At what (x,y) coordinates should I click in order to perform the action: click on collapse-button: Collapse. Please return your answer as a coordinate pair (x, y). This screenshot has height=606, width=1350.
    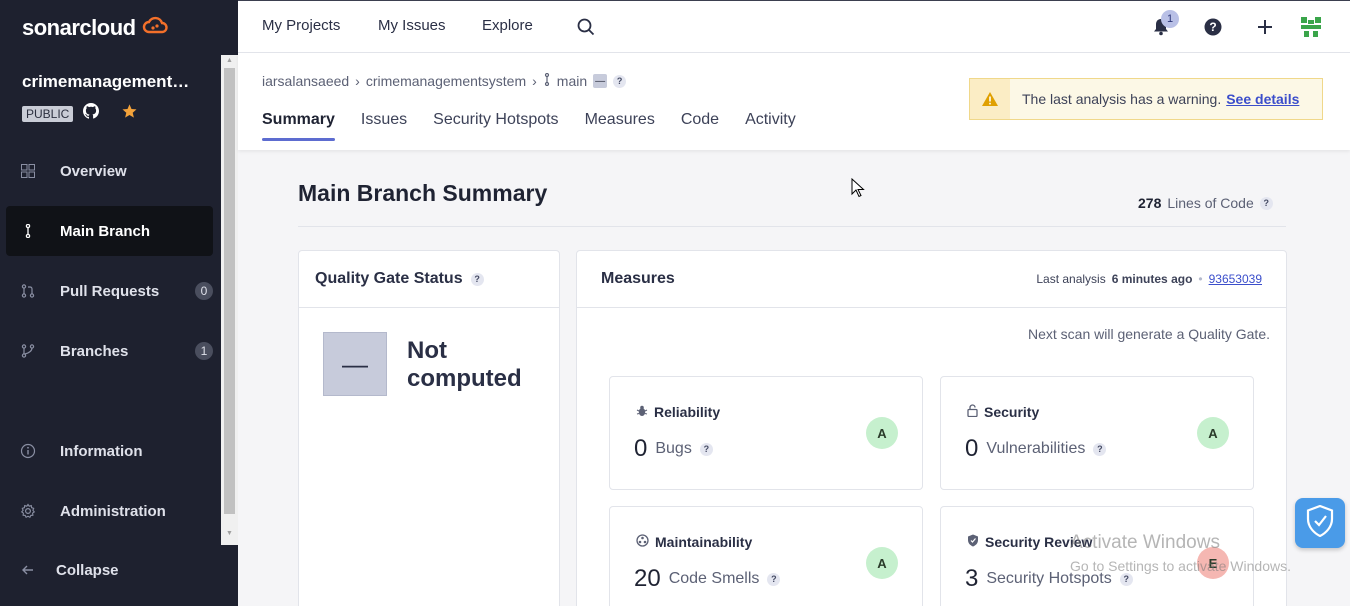
    Looking at the image, I should click on (109, 570).